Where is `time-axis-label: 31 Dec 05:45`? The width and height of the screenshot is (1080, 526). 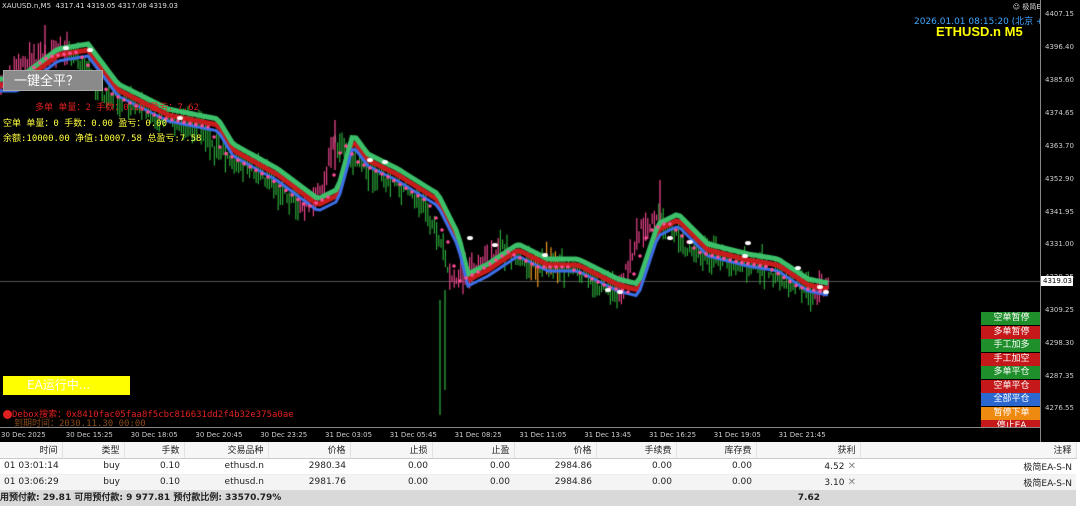
time-axis-label: 31 Dec 05:45 is located at coordinates (413, 435).